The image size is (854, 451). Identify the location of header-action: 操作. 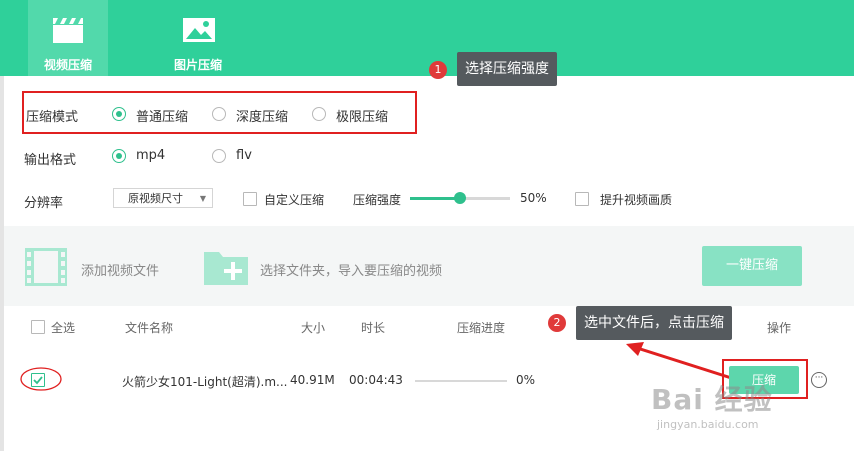
(779, 328).